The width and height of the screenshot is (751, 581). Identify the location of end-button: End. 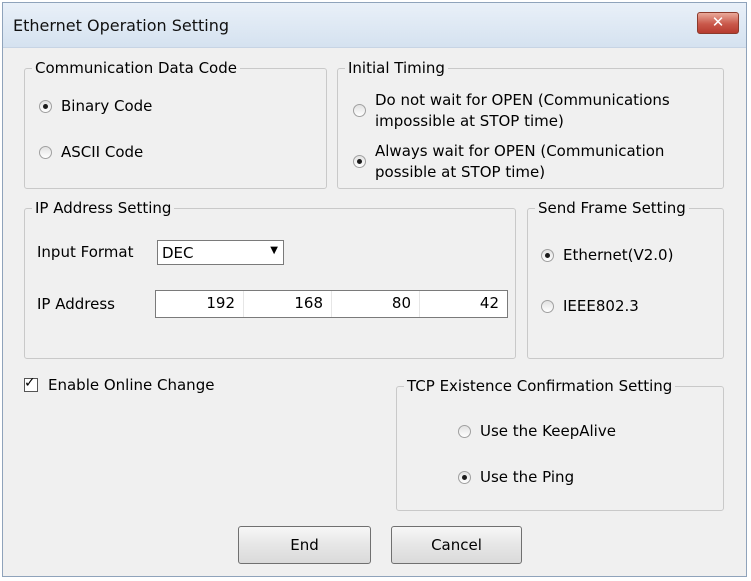
(304, 545).